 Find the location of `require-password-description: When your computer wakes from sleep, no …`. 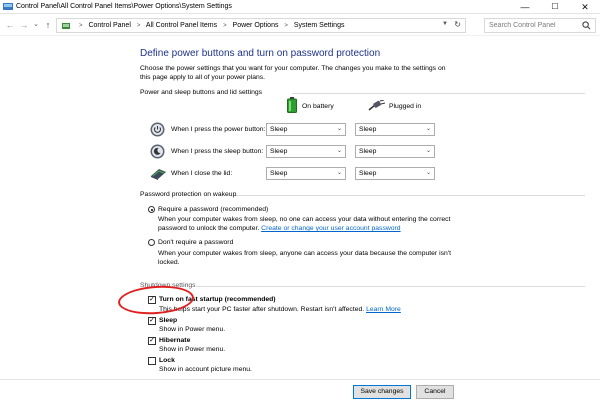

require-password-description: When your computer wakes from sleep, no … is located at coordinates (304, 224).